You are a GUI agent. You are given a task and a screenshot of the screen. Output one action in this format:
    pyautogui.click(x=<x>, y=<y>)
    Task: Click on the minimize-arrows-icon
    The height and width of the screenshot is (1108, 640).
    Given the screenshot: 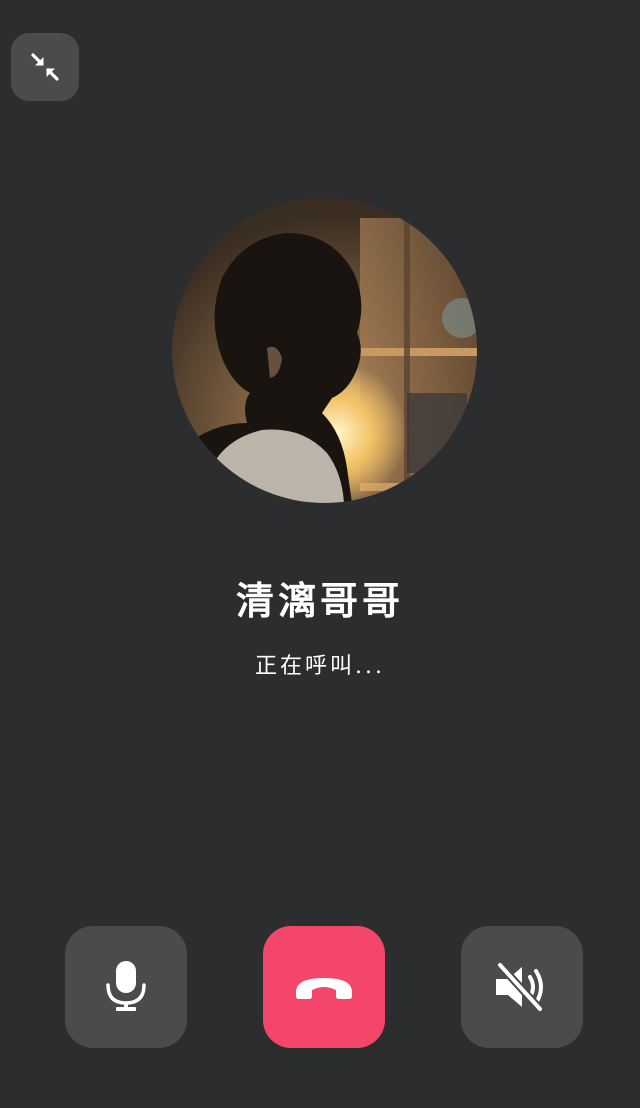 What is the action you would take?
    pyautogui.click(x=45, y=67)
    